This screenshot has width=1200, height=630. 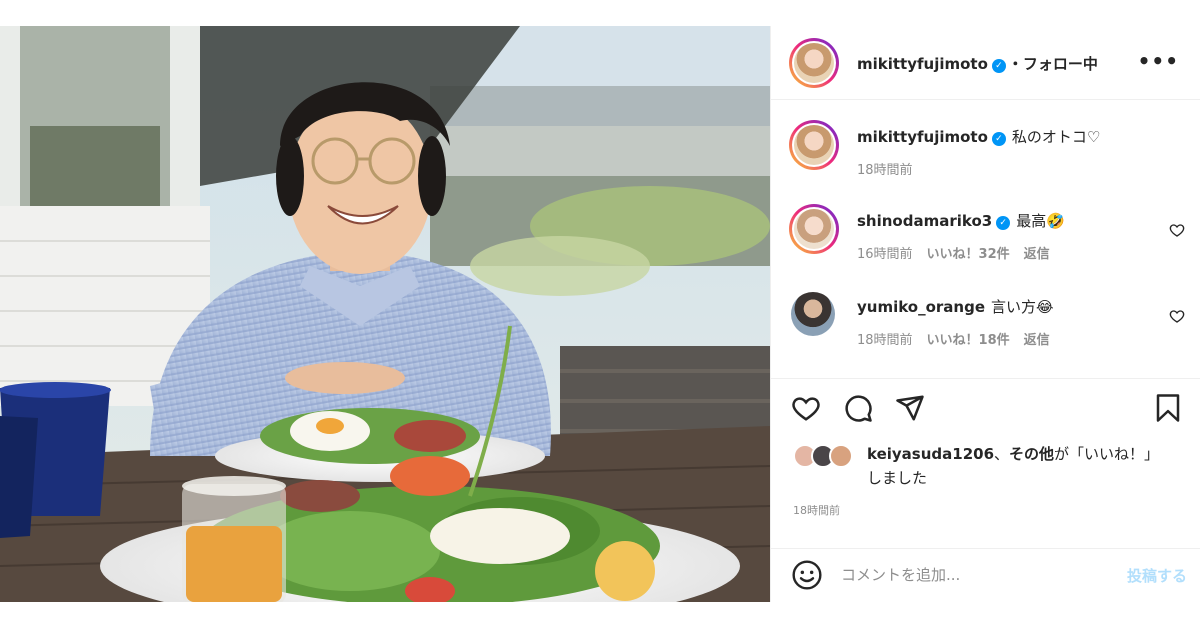 I want to click on caption-avatar, so click(x=814, y=145).